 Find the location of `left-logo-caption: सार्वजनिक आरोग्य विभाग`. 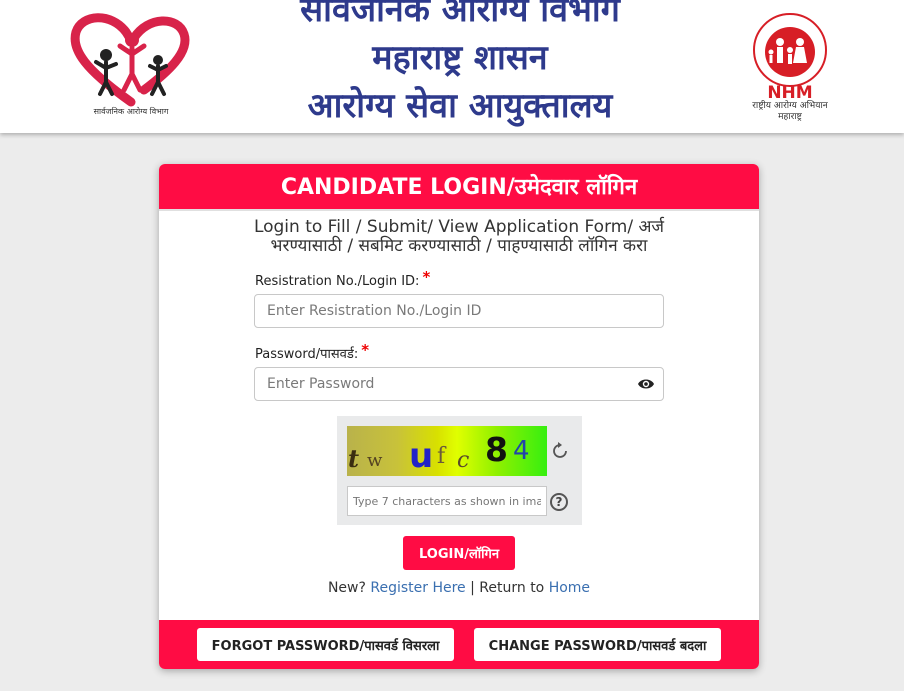

left-logo-caption: सार्वजनिक आरोग्य विभाग is located at coordinates (131, 111).